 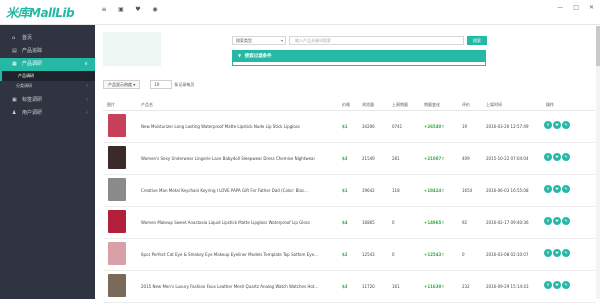 I want to click on scrollbar-thumb, so click(x=598, y=46).